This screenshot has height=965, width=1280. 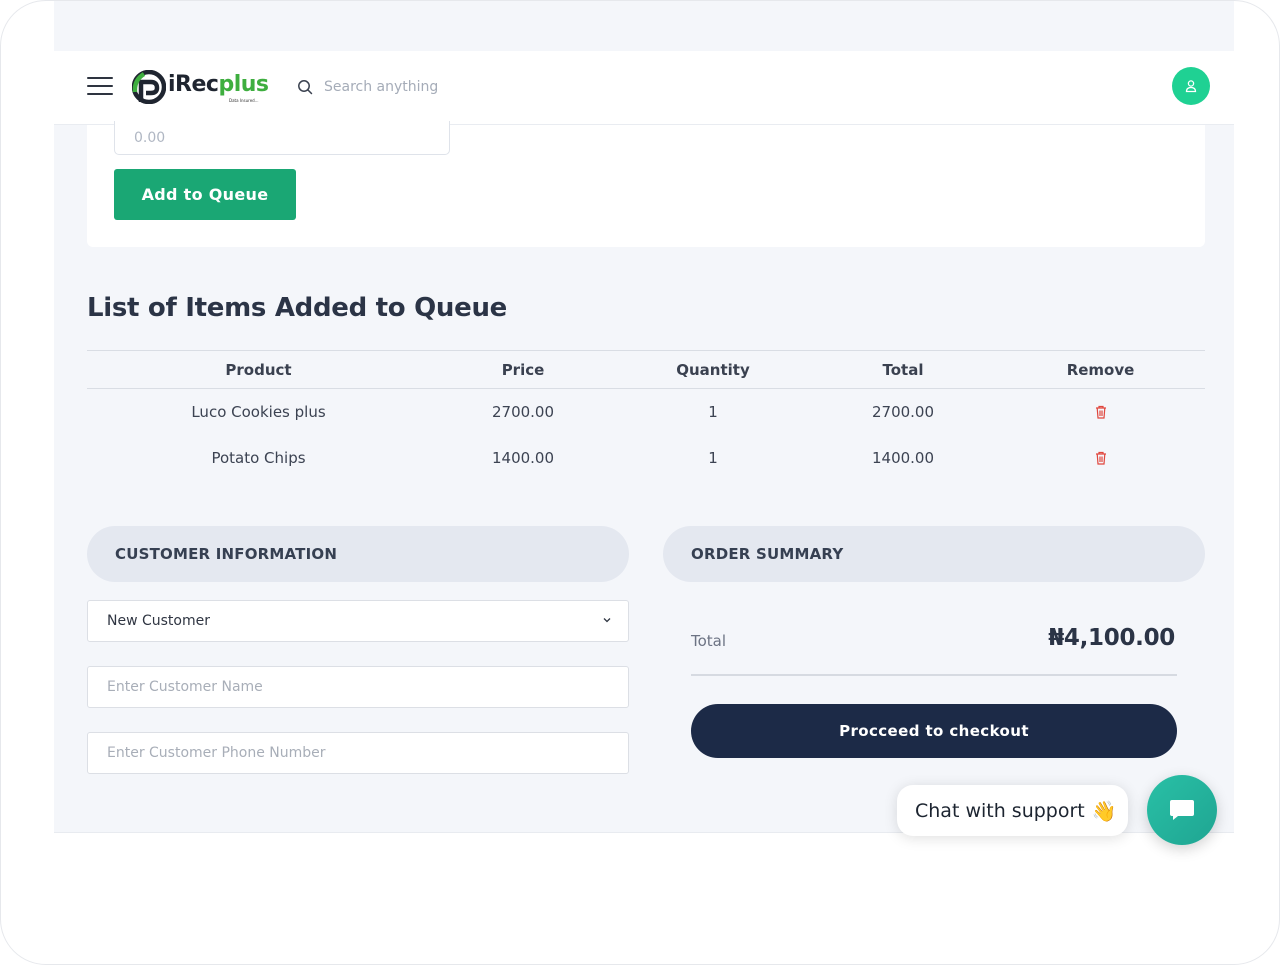 What do you see at coordinates (646, 458) in the screenshot?
I see `table-row: Potato Chips 1400.00 1 1400.00` at bounding box center [646, 458].